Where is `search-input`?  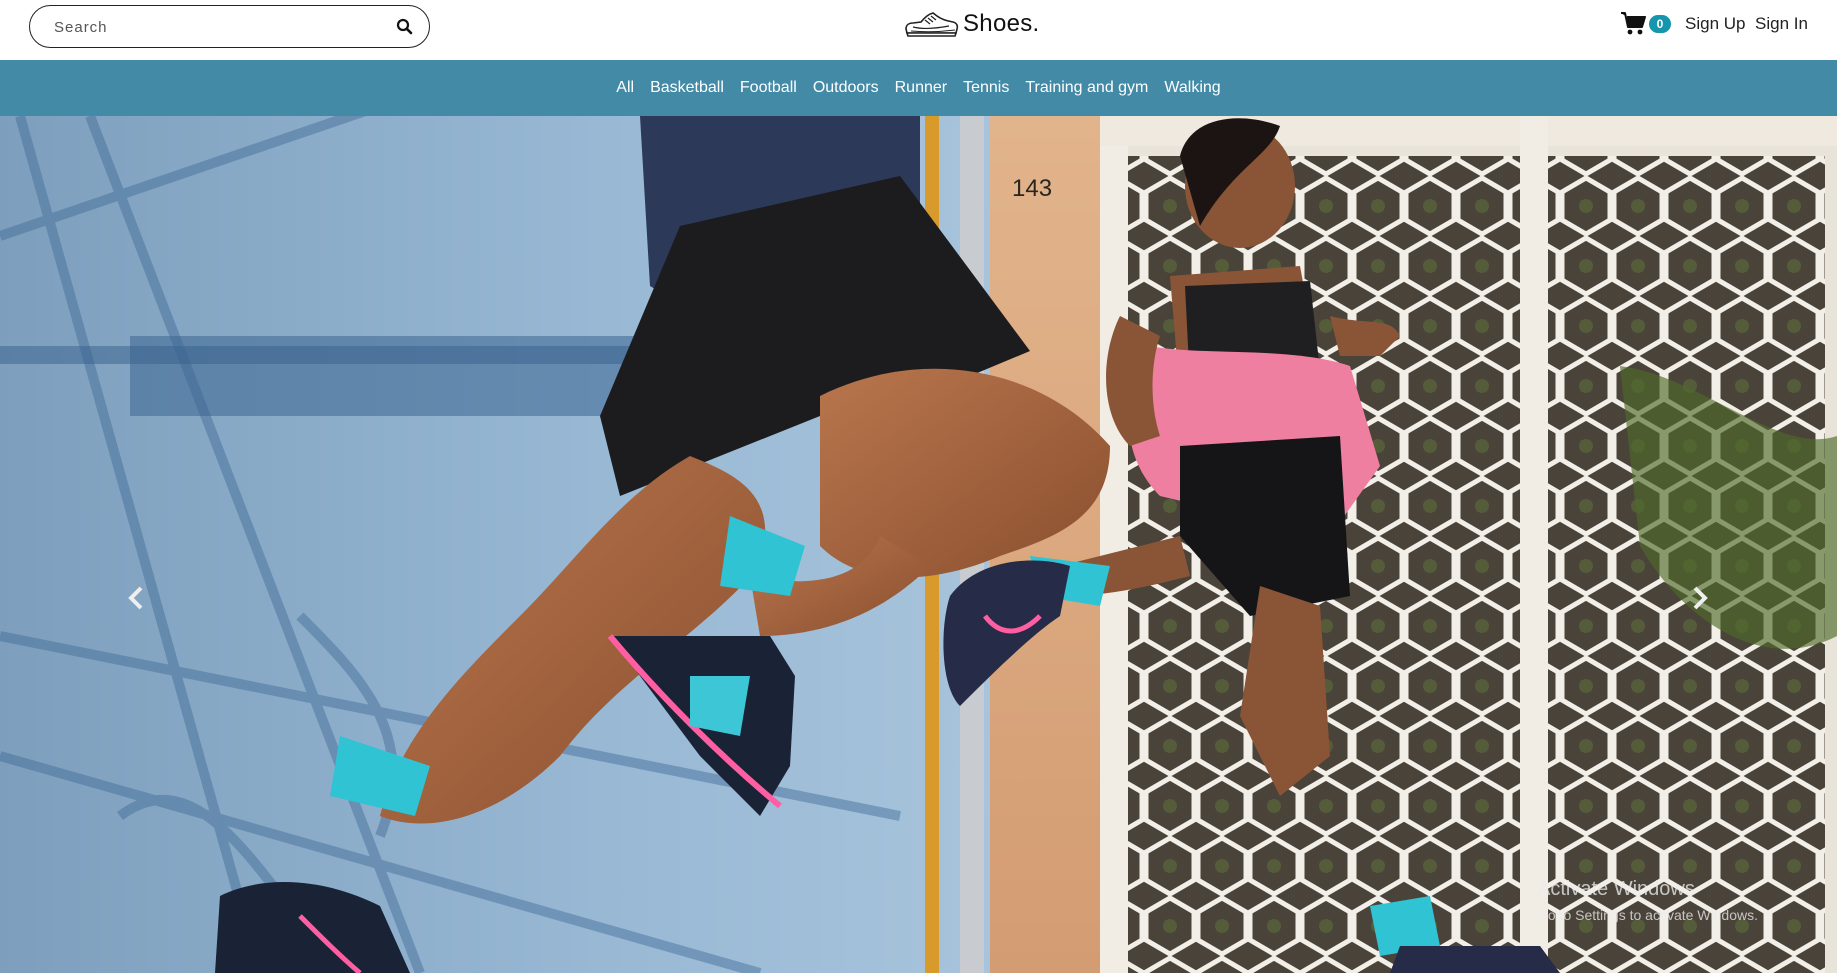 search-input is located at coordinates (217, 27).